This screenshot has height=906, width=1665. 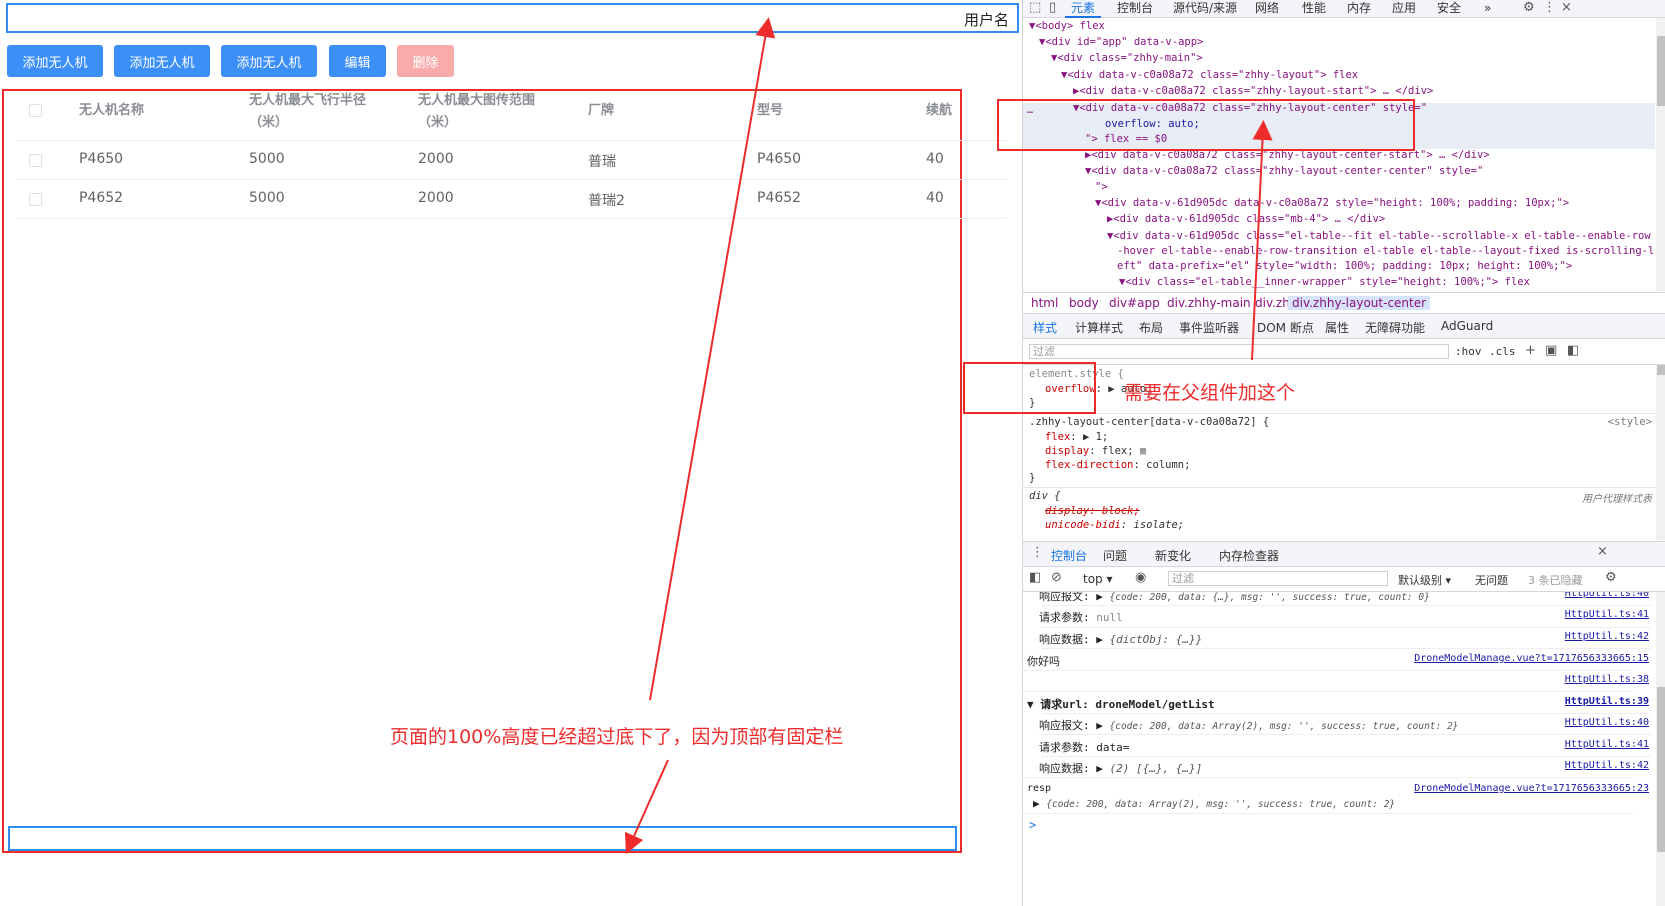 I want to click on crumb-app: div#app, so click(x=1134, y=303).